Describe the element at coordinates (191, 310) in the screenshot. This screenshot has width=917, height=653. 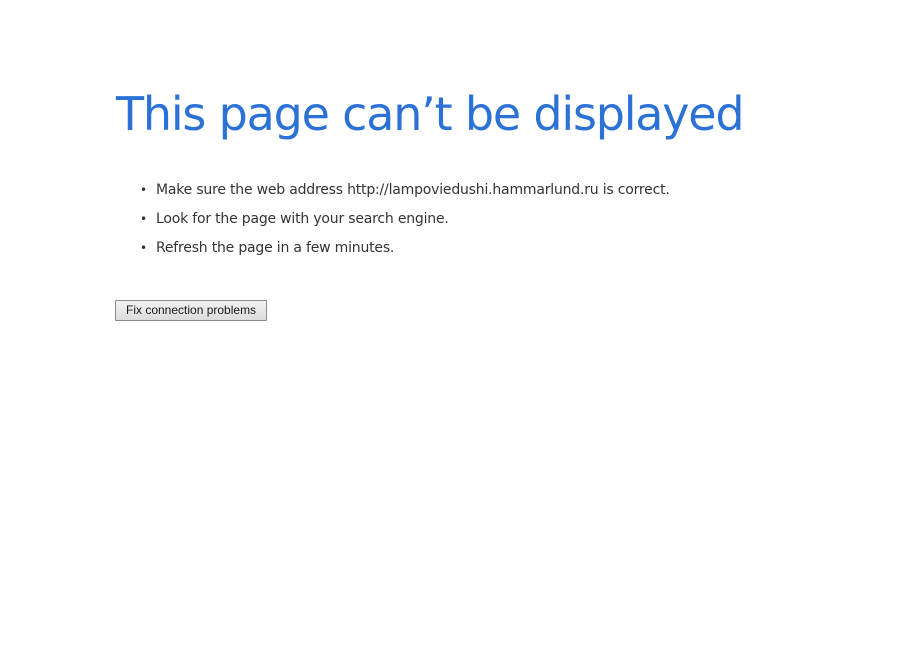
I see `fix-connection-problems-button: Fix connection problems` at that location.